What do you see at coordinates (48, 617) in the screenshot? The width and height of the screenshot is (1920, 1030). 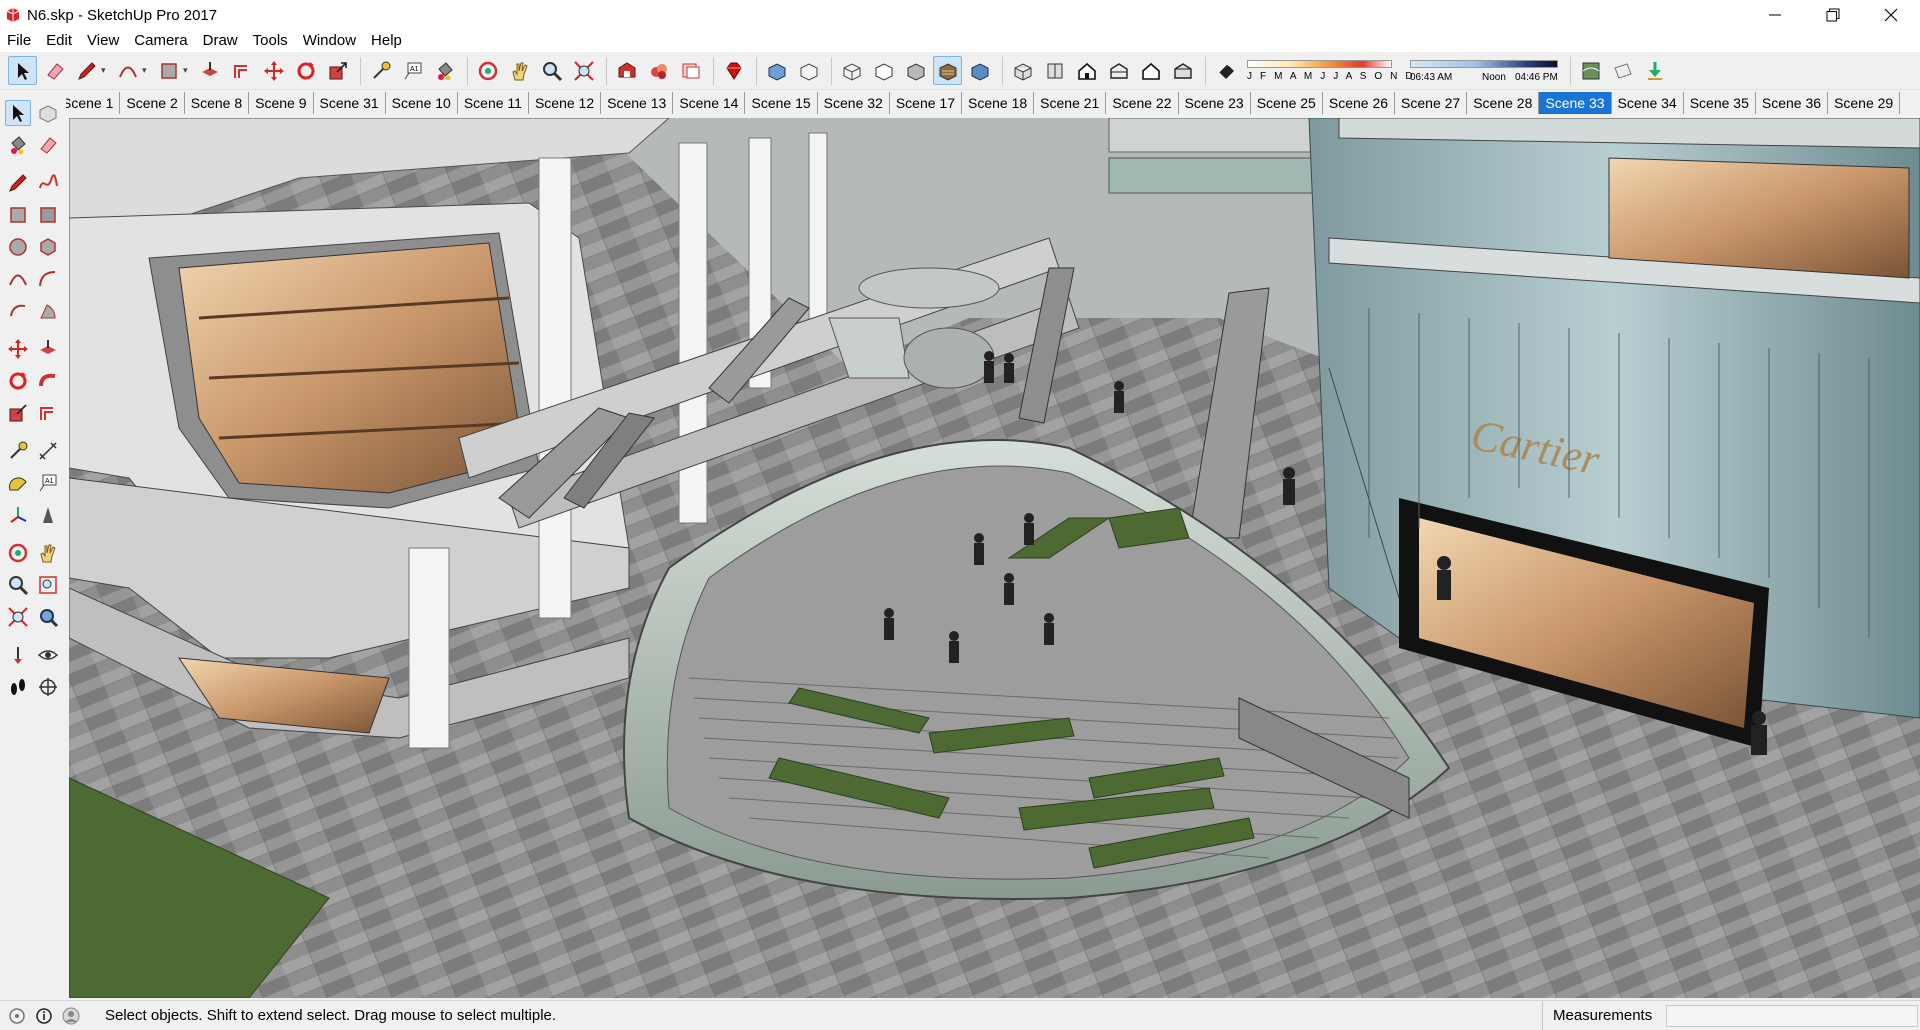 I see `previous-view-button` at bounding box center [48, 617].